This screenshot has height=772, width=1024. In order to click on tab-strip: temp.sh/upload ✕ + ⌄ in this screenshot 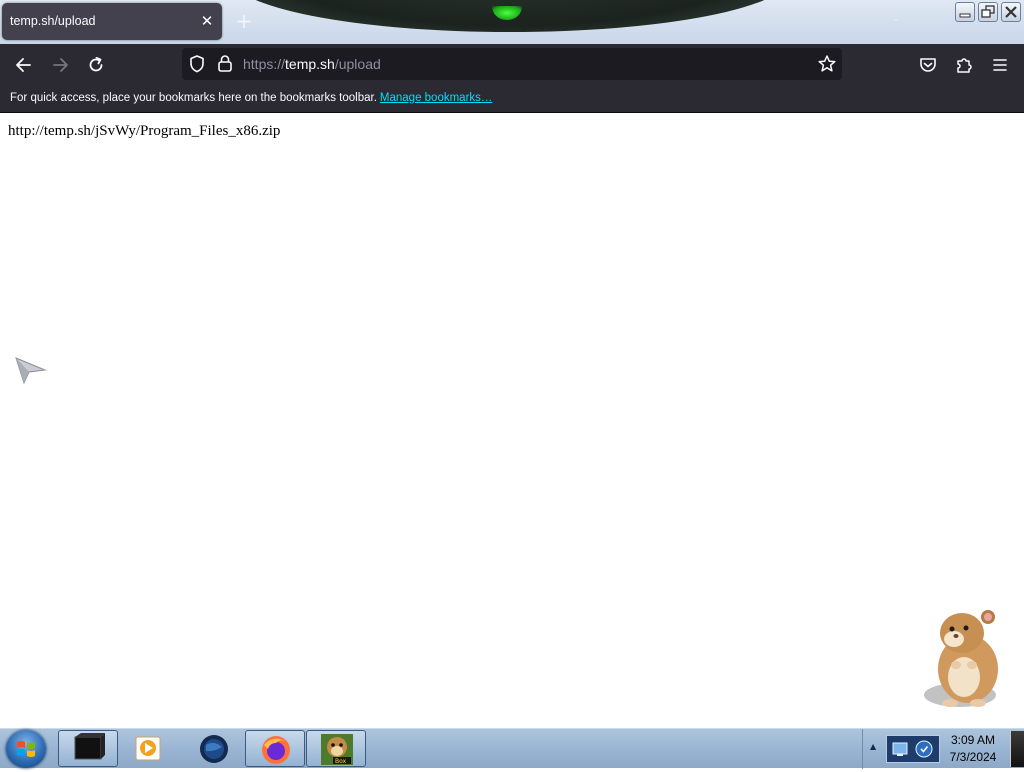, I will do `click(512, 22)`.